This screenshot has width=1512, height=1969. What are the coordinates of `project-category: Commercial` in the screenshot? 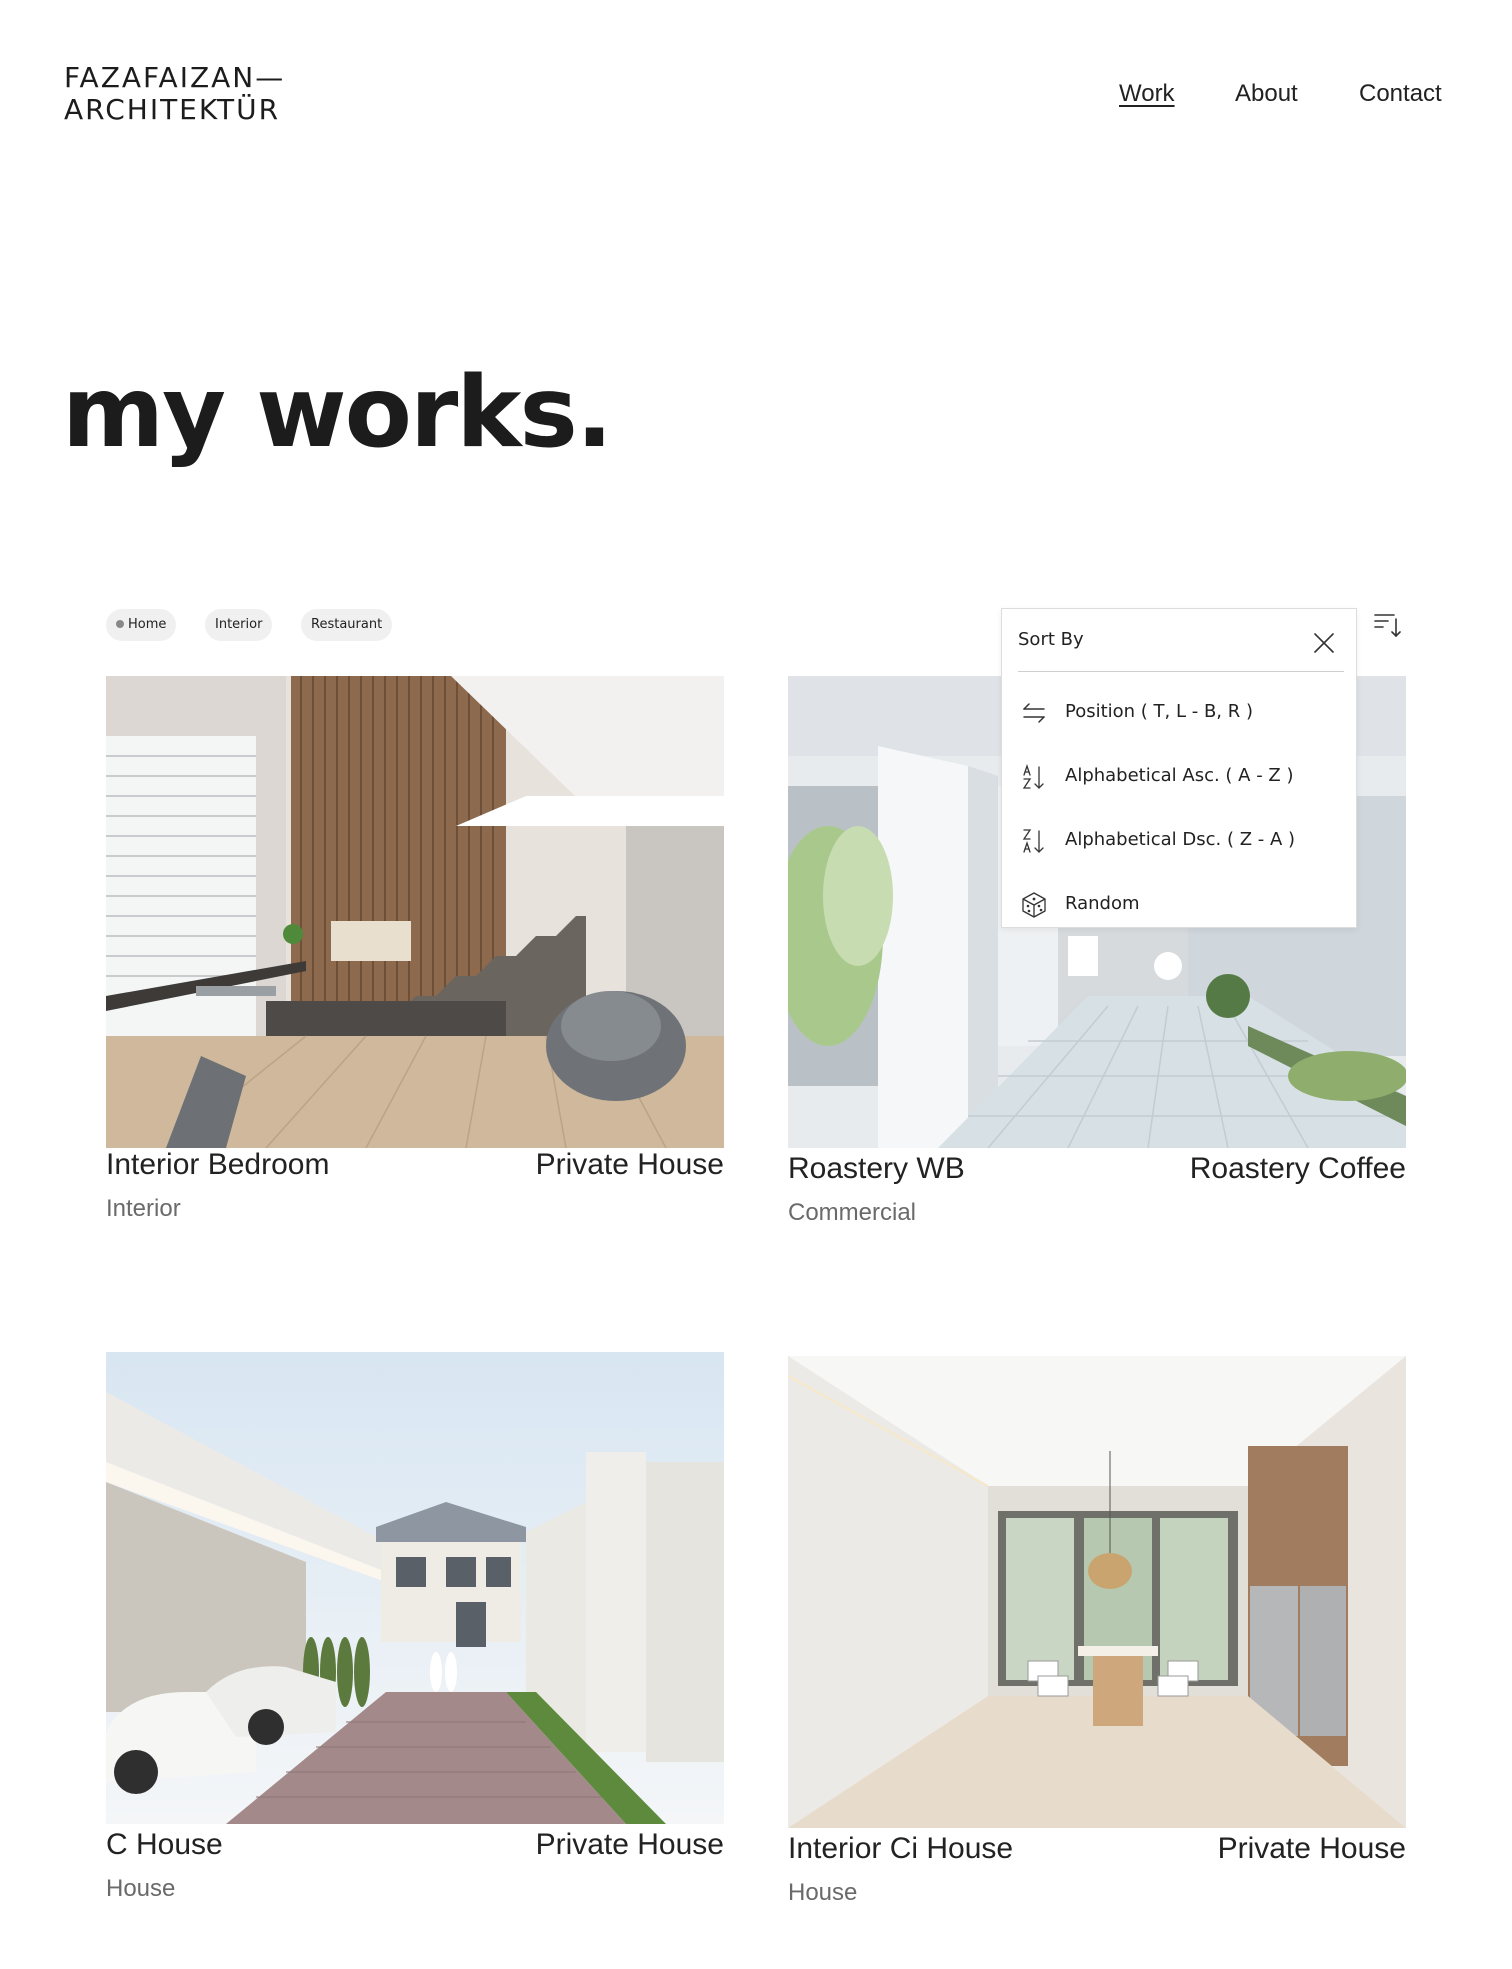 It's located at (852, 1212).